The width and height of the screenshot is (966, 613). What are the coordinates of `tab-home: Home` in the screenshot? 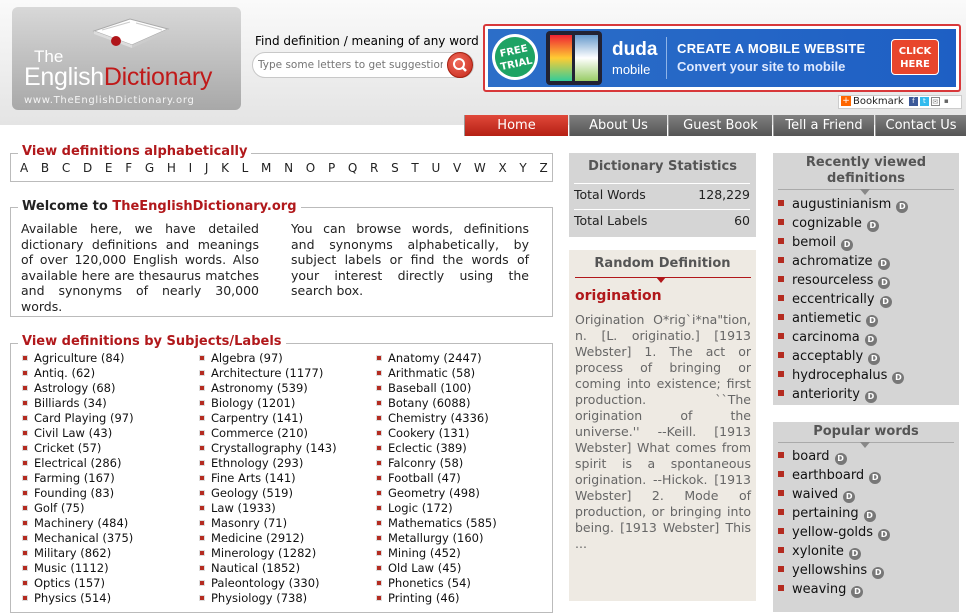 It's located at (516, 125).